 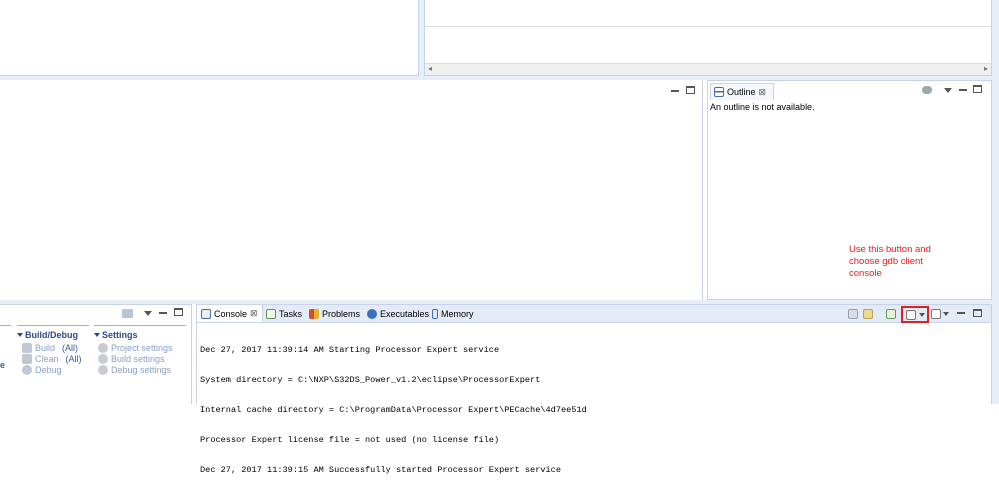 I want to click on tab-tasks: Tasks, so click(x=284, y=313).